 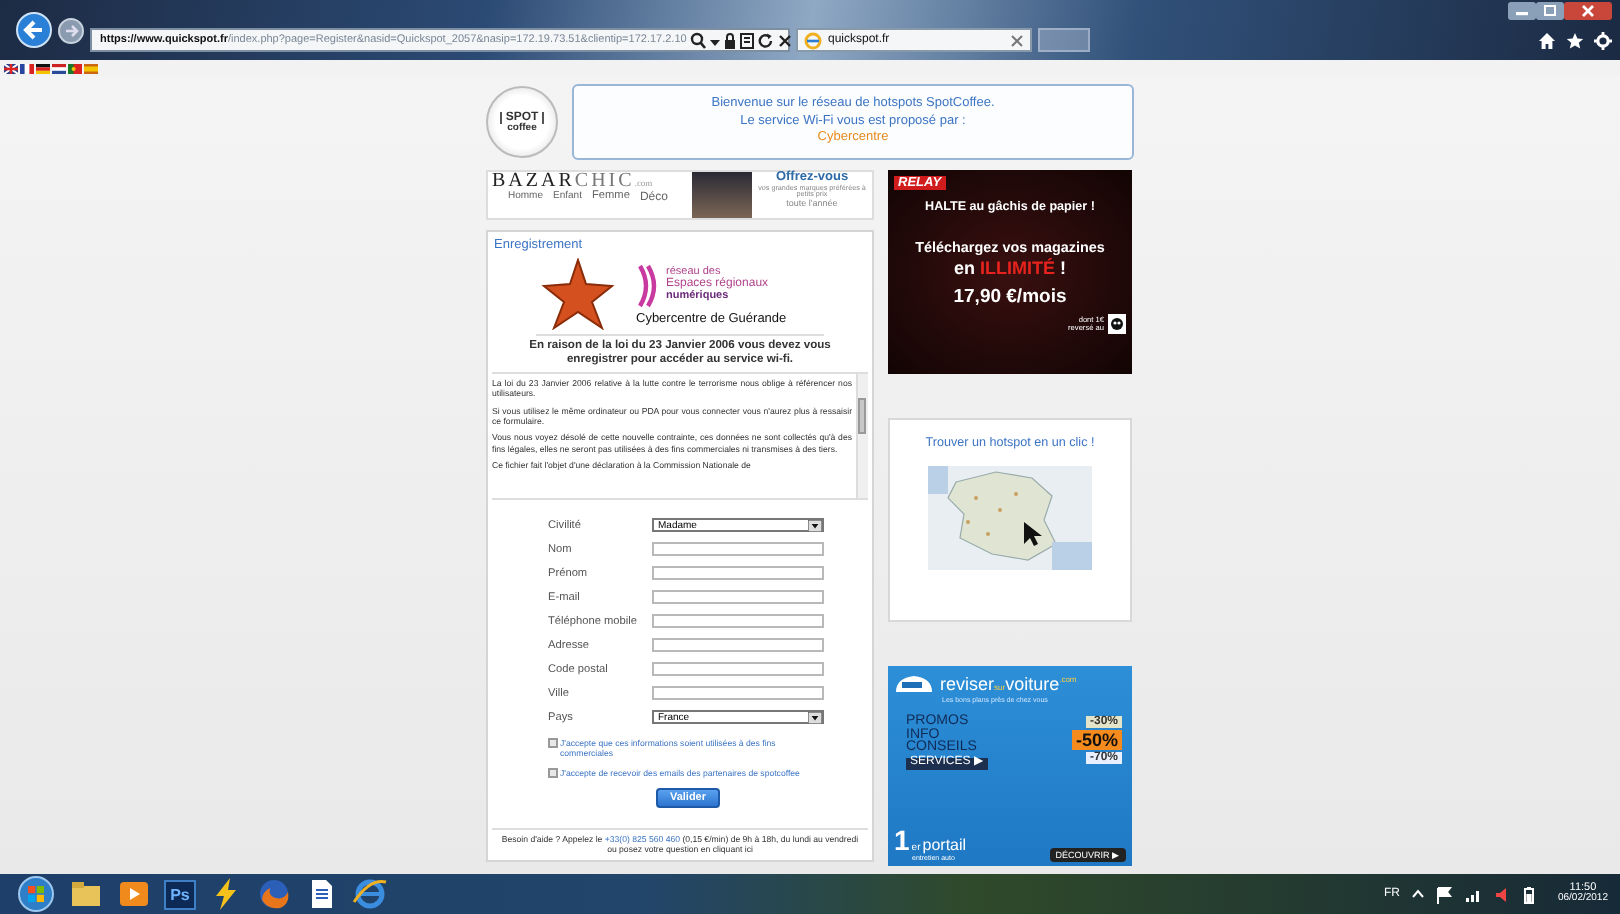 What do you see at coordinates (71, 30) in the screenshot?
I see `forward-button` at bounding box center [71, 30].